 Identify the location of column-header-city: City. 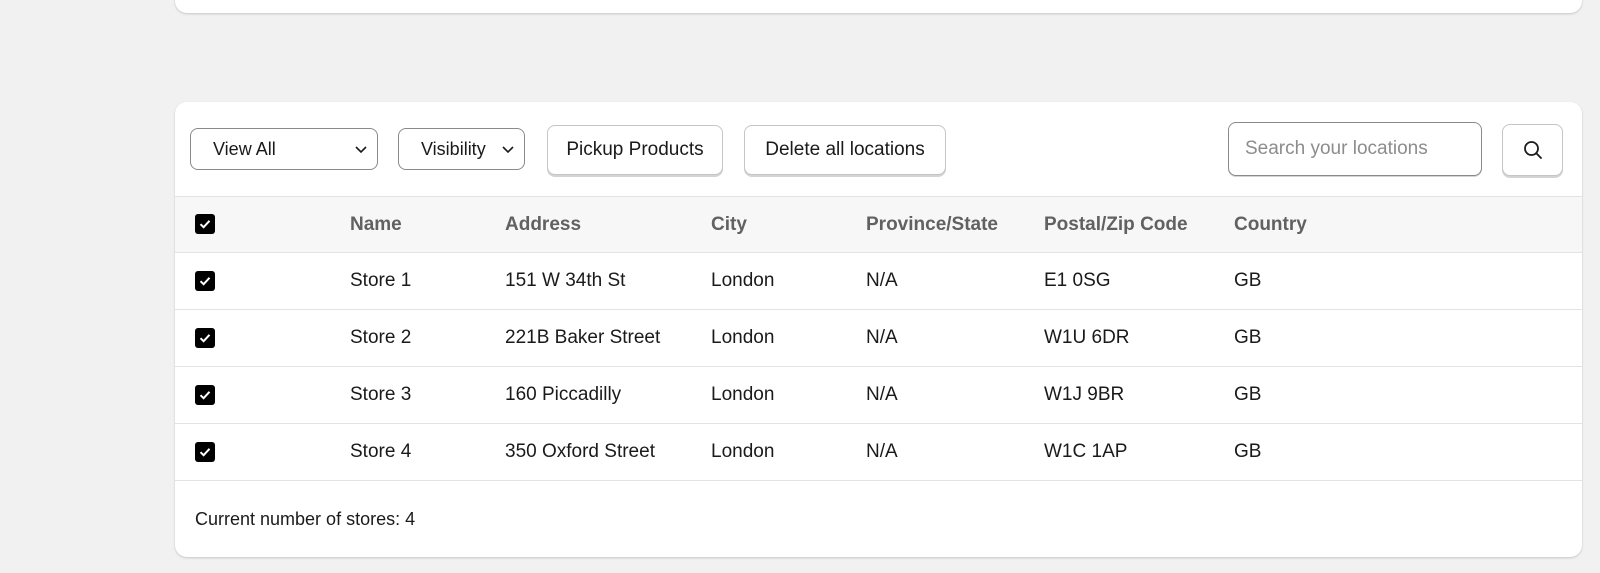
(788, 224).